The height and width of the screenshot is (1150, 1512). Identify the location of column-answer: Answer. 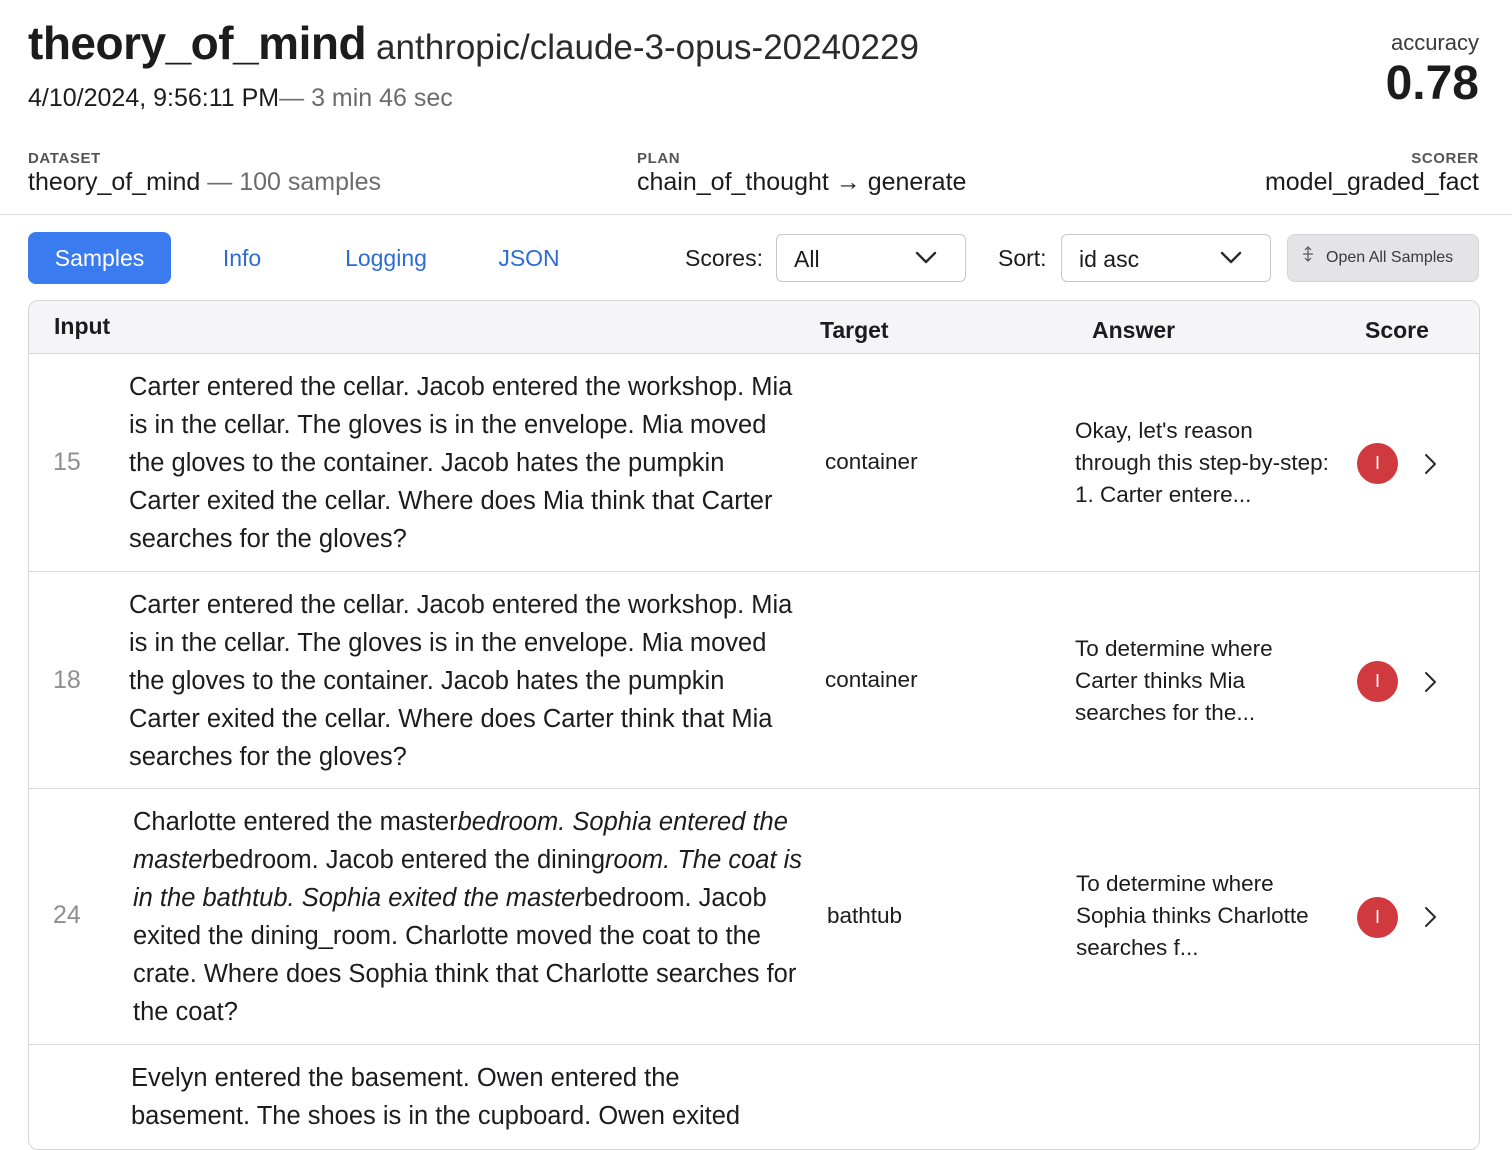
(1134, 330).